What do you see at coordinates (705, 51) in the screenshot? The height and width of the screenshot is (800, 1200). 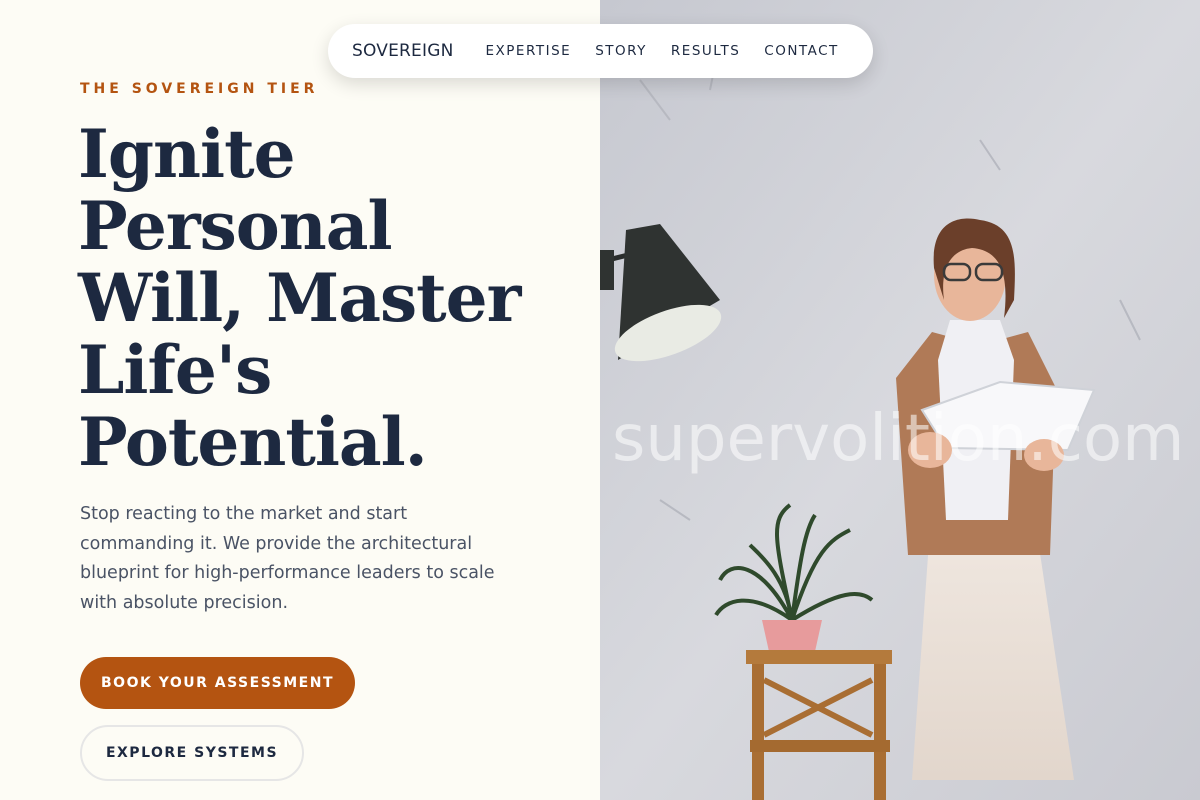 I see `nav-link-results: RESULTS` at bounding box center [705, 51].